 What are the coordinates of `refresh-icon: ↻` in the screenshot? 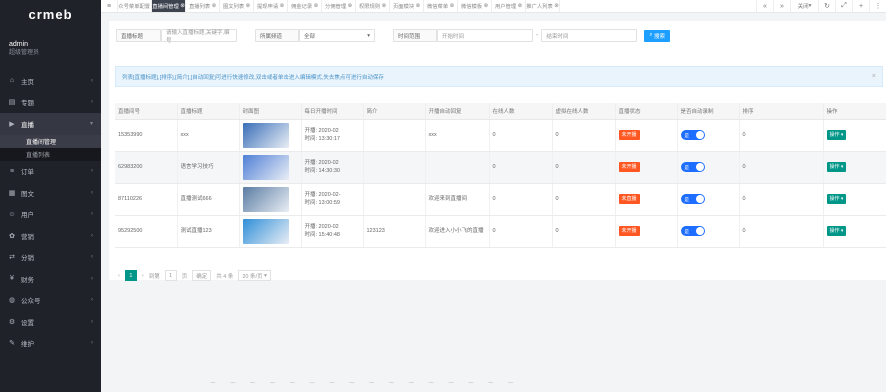 It's located at (826, 6).